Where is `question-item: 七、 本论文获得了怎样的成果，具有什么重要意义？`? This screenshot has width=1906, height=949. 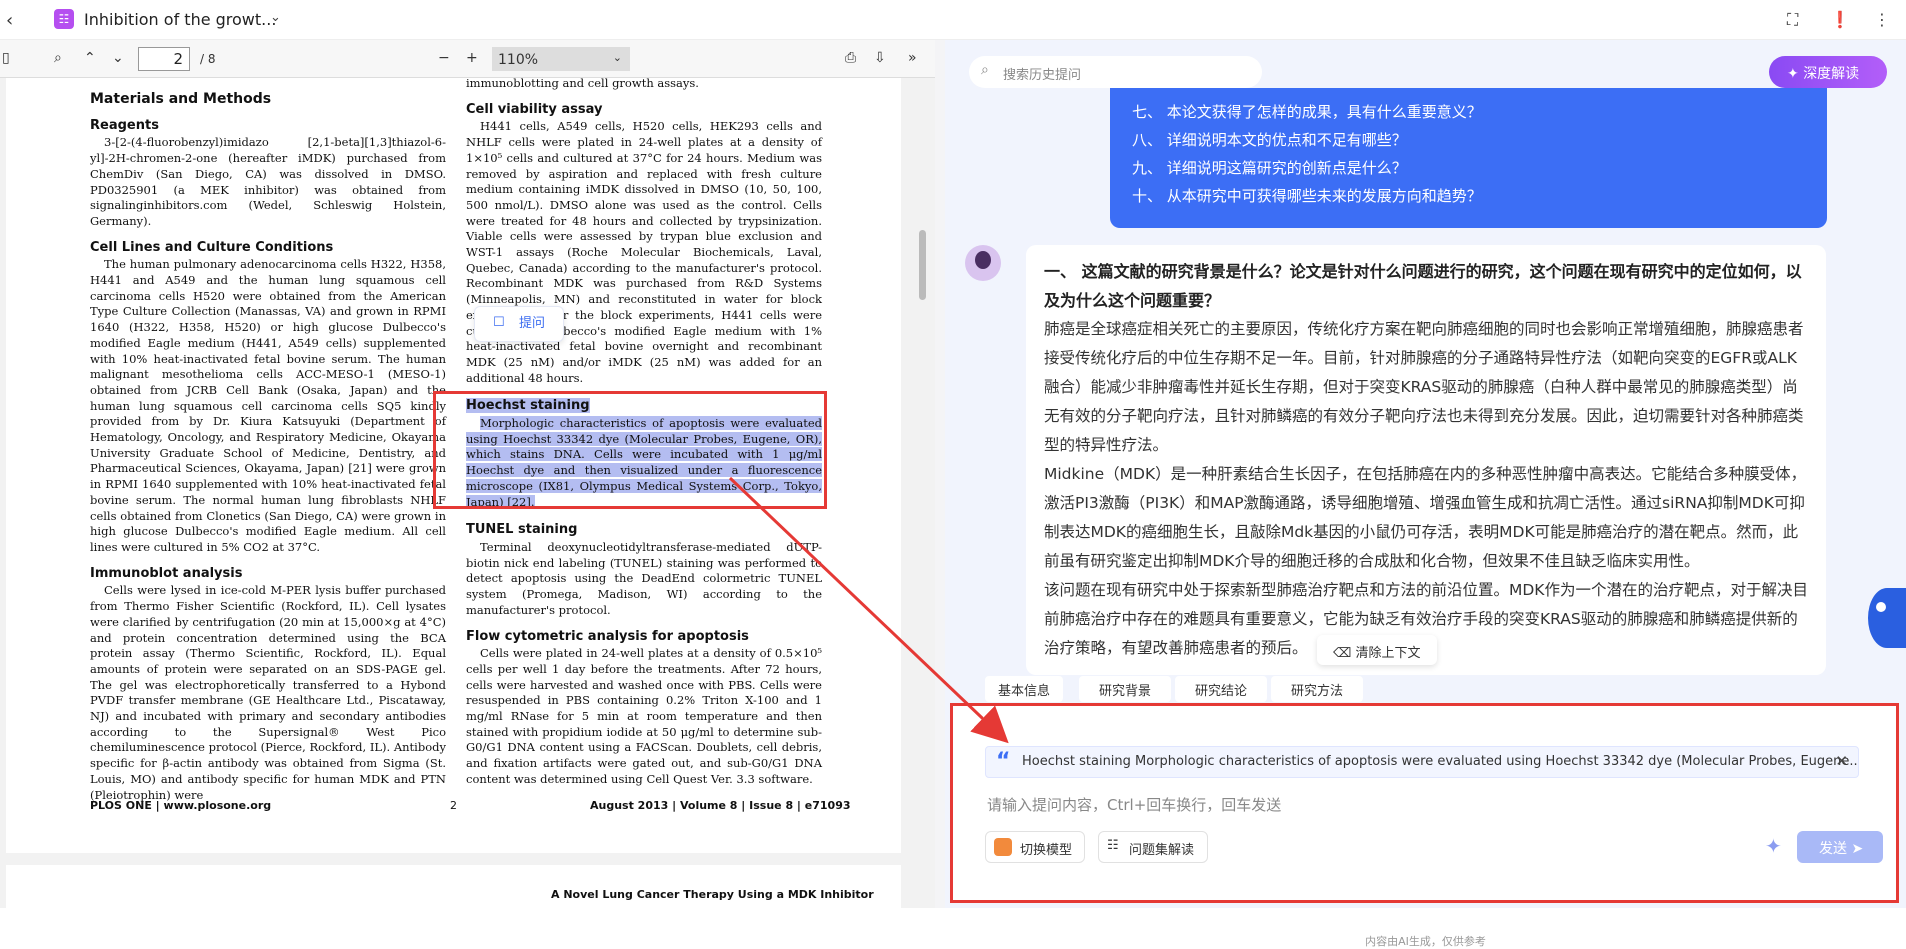 question-item: 七、 本论文获得了怎样的成果，具有什么重要意义？ is located at coordinates (1479, 112).